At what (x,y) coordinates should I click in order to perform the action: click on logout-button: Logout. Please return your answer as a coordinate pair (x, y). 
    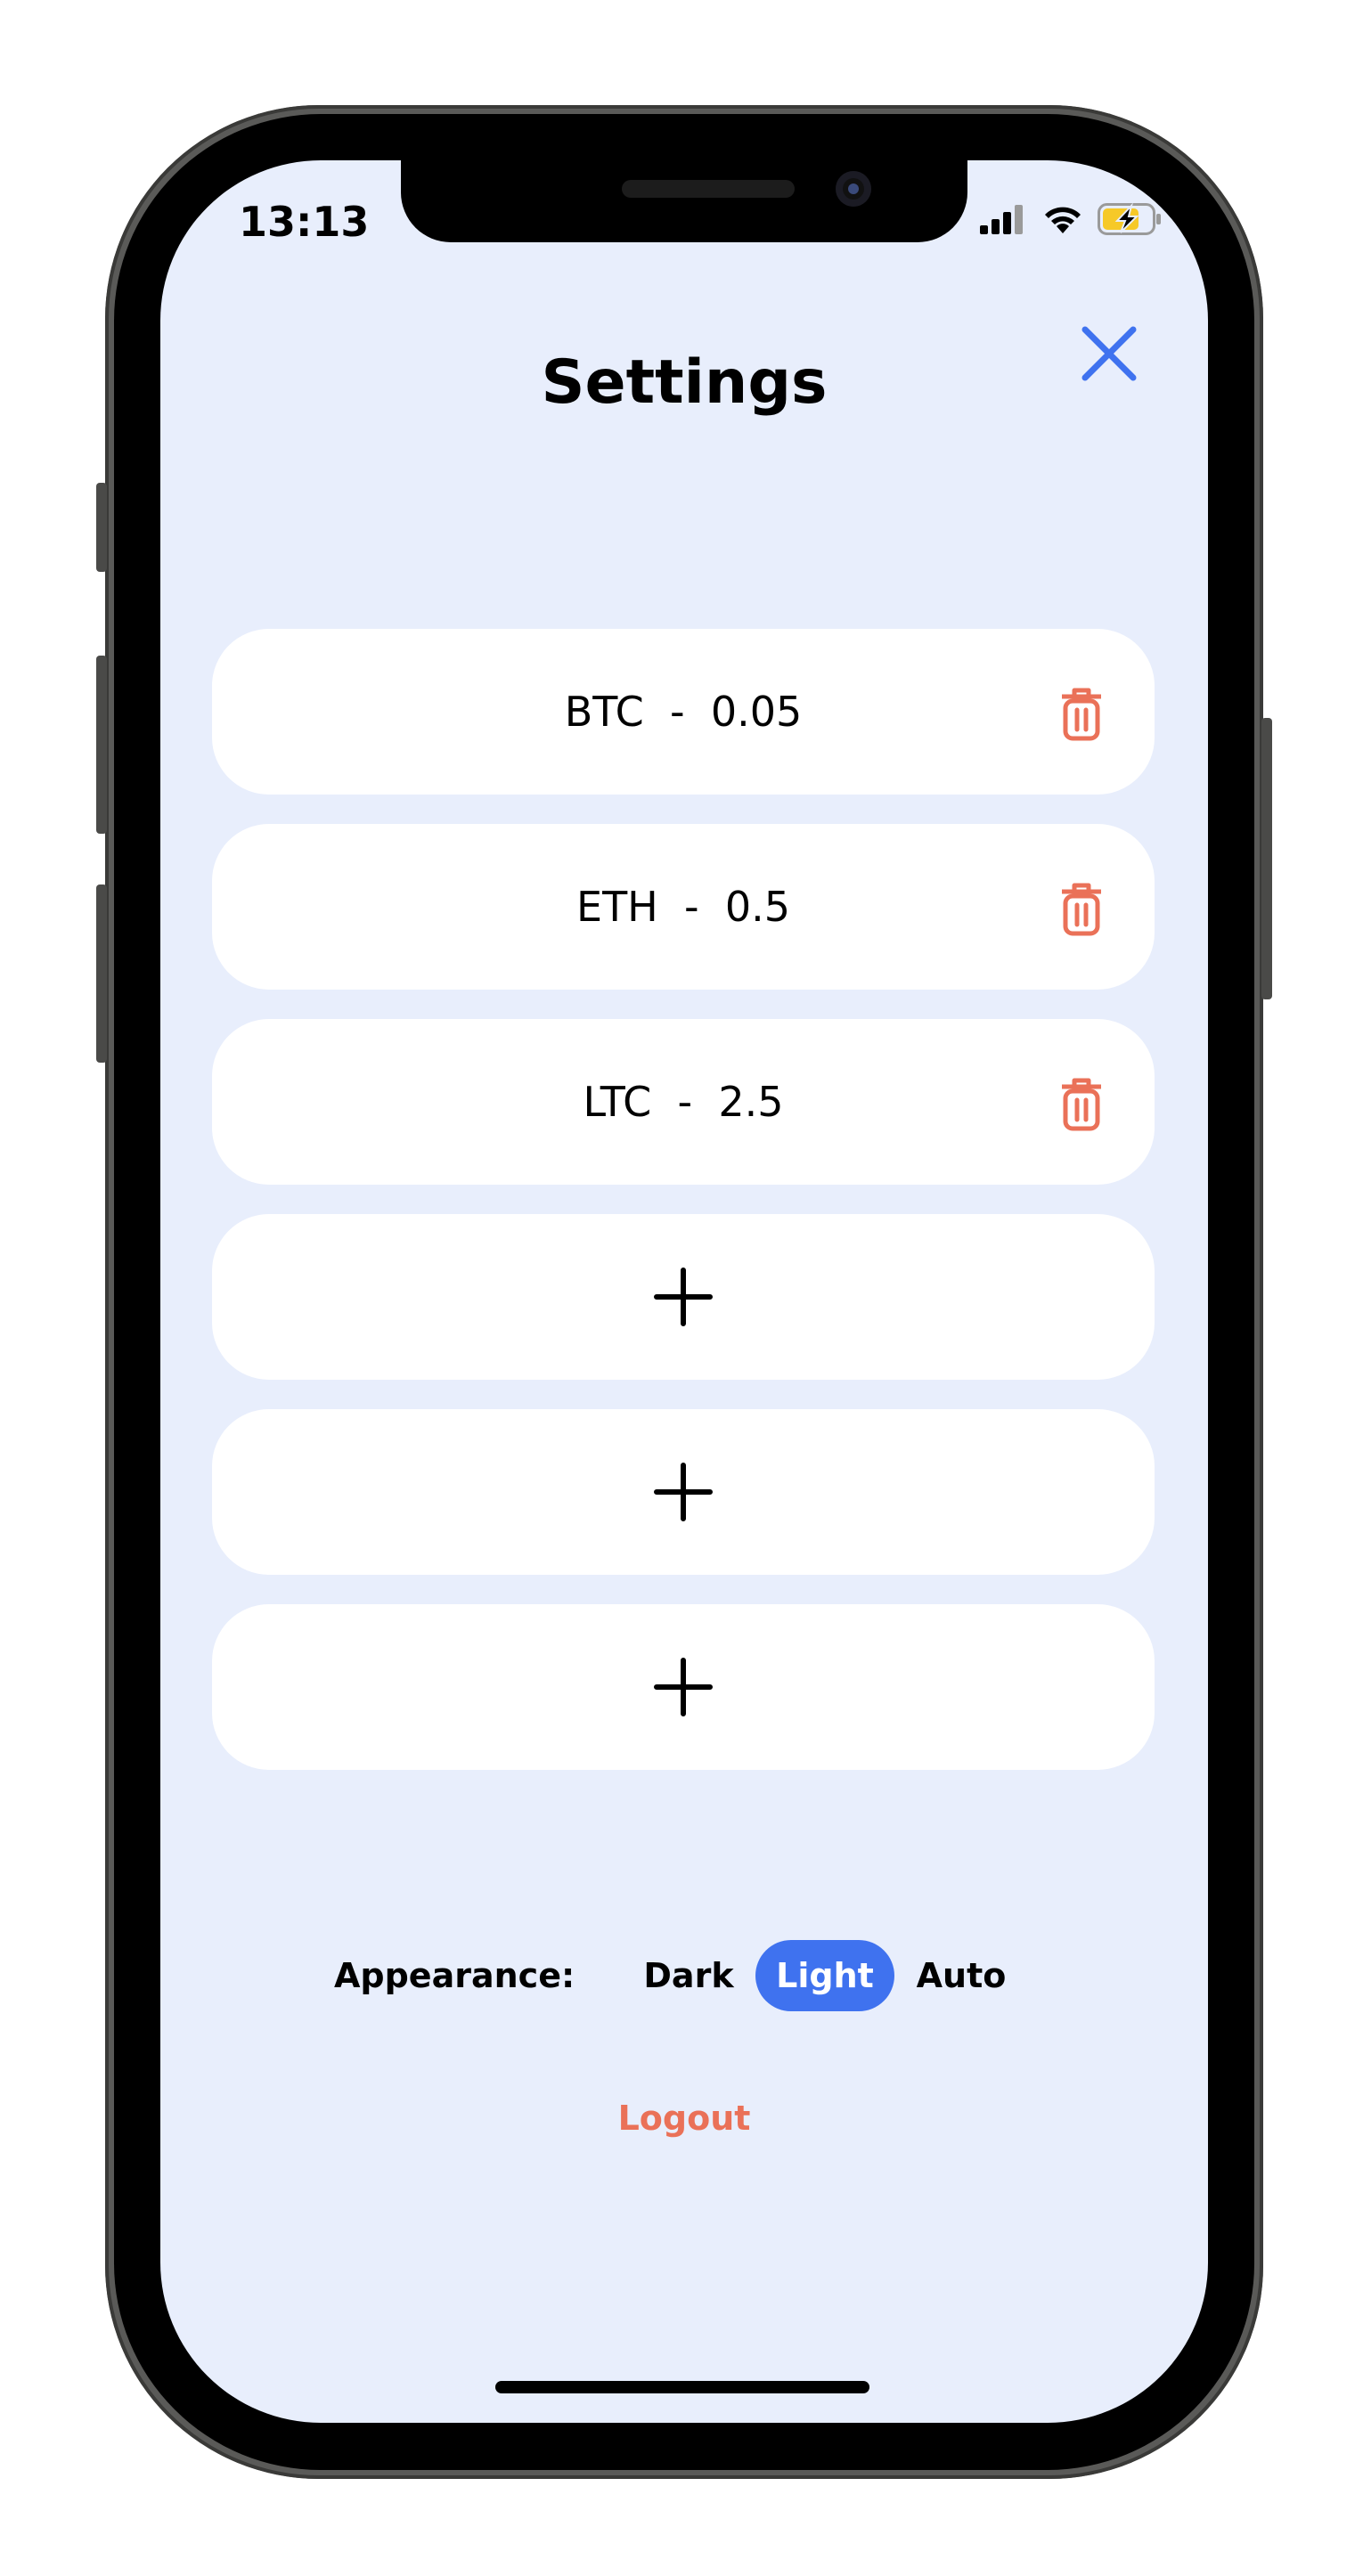
    Looking at the image, I should click on (684, 2118).